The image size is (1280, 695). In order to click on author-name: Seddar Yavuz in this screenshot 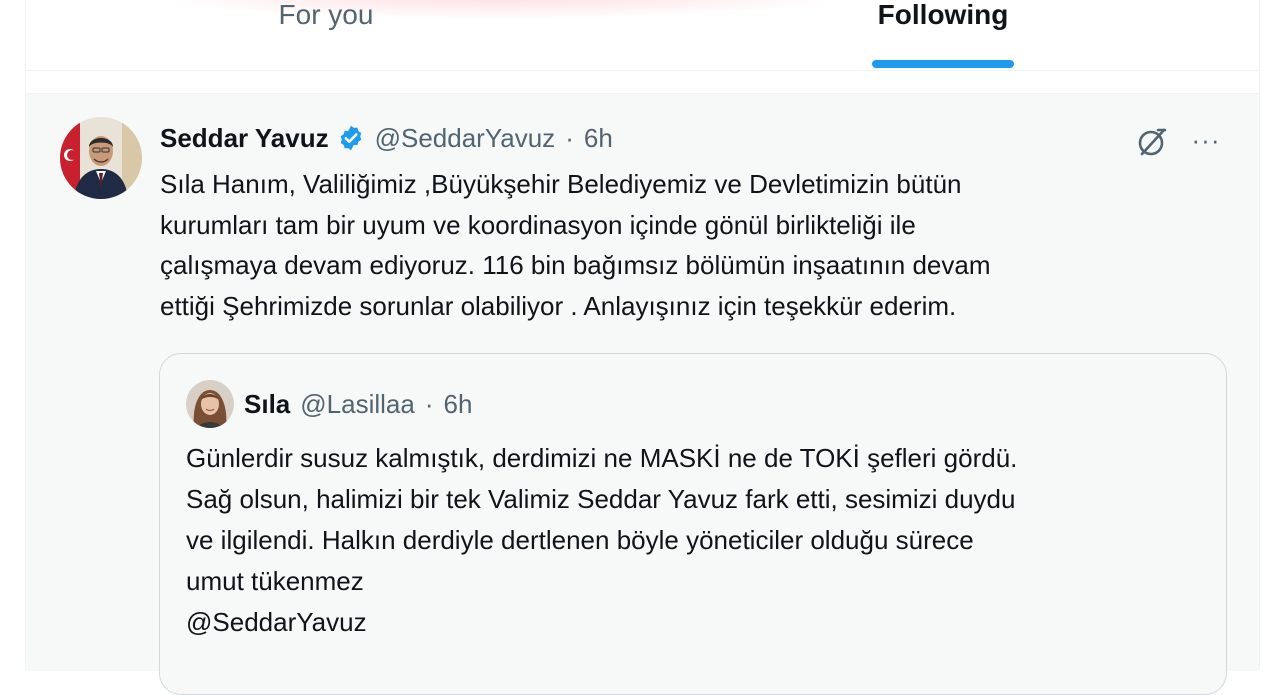, I will do `click(244, 138)`.